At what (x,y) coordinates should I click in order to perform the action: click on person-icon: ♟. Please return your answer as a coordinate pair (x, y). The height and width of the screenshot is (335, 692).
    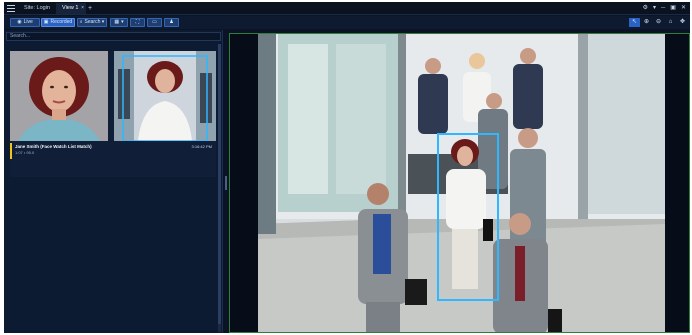
    Looking at the image, I should click on (171, 22).